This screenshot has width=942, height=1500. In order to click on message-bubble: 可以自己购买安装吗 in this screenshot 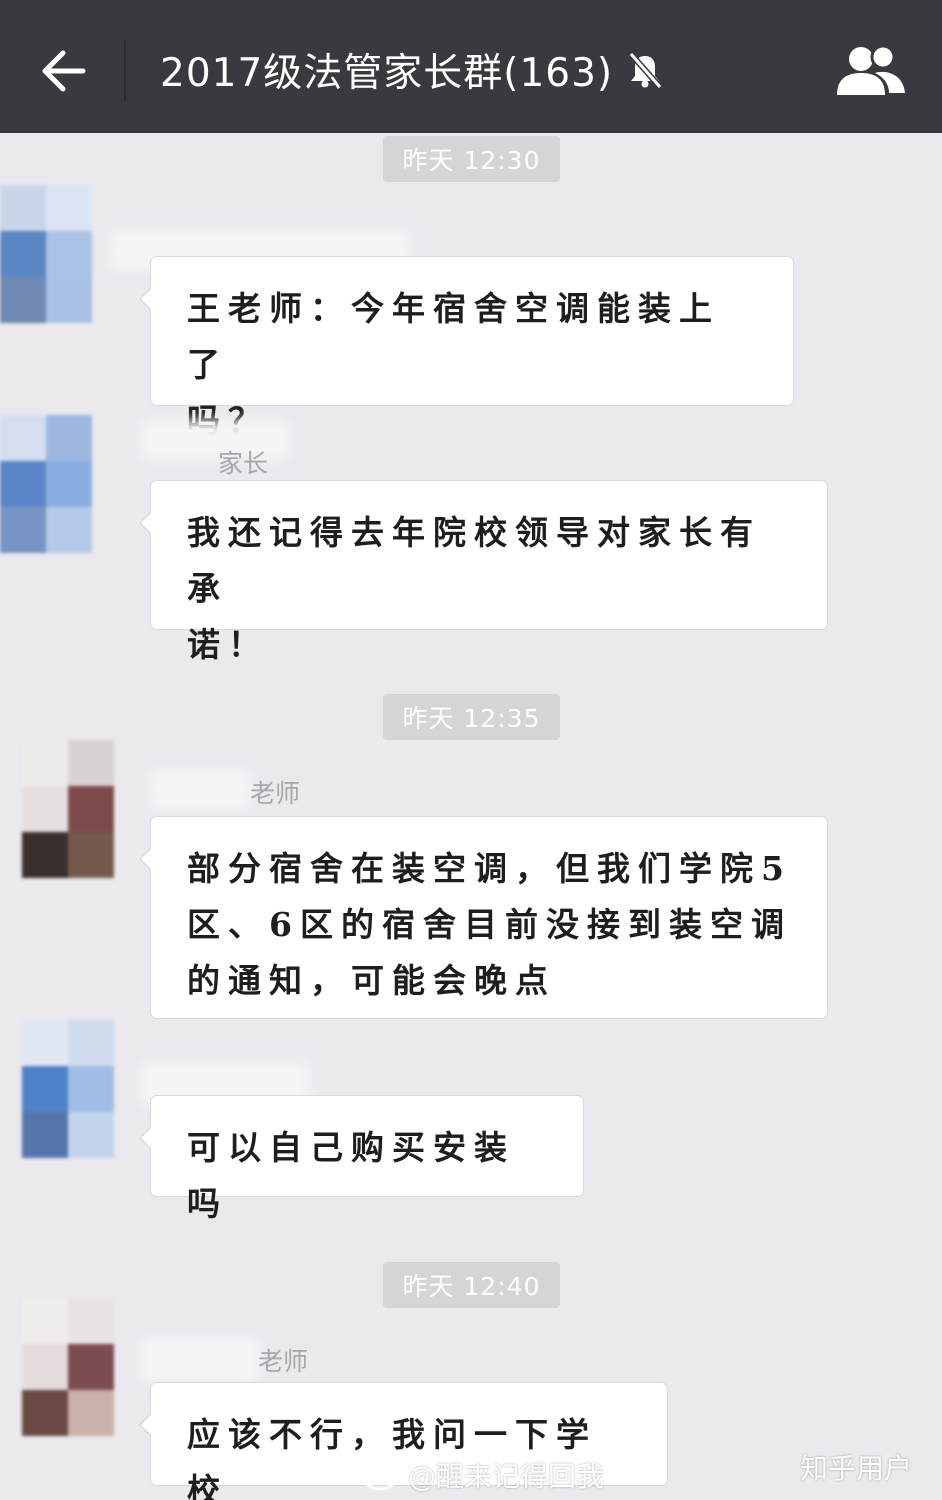, I will do `click(361, 1159)`.